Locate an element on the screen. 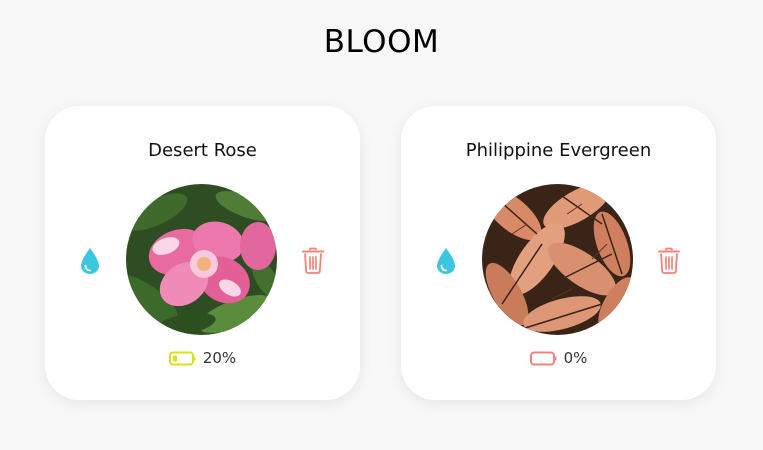 The width and height of the screenshot is (763, 450). pink-flower-photo is located at coordinates (201, 259).